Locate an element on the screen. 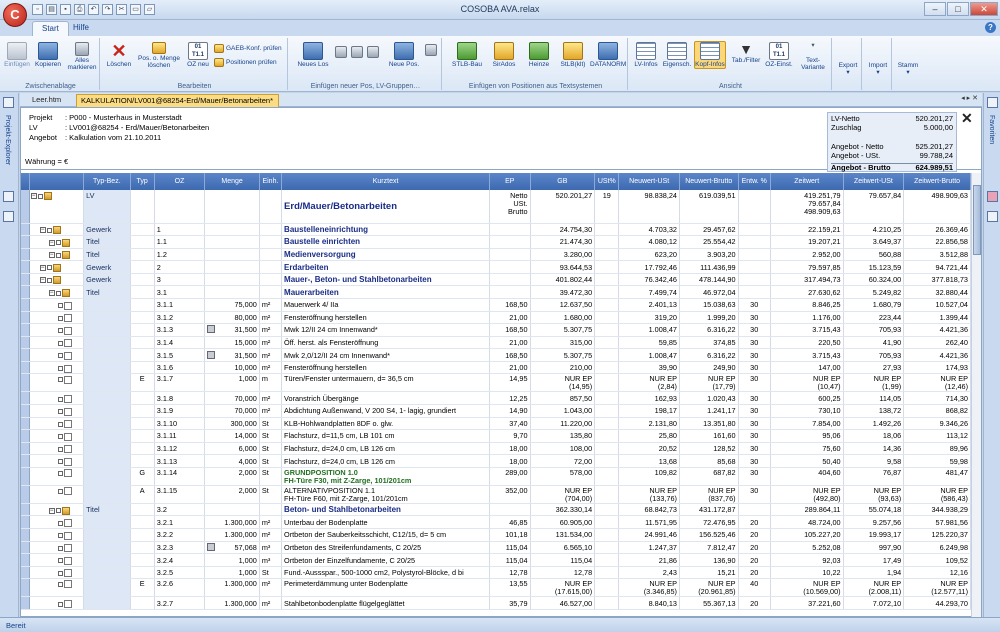 This screenshot has height=632, width=1000. short-text-cell: Mwk 12/II 24 cm Innenwand* is located at coordinates (386, 330).